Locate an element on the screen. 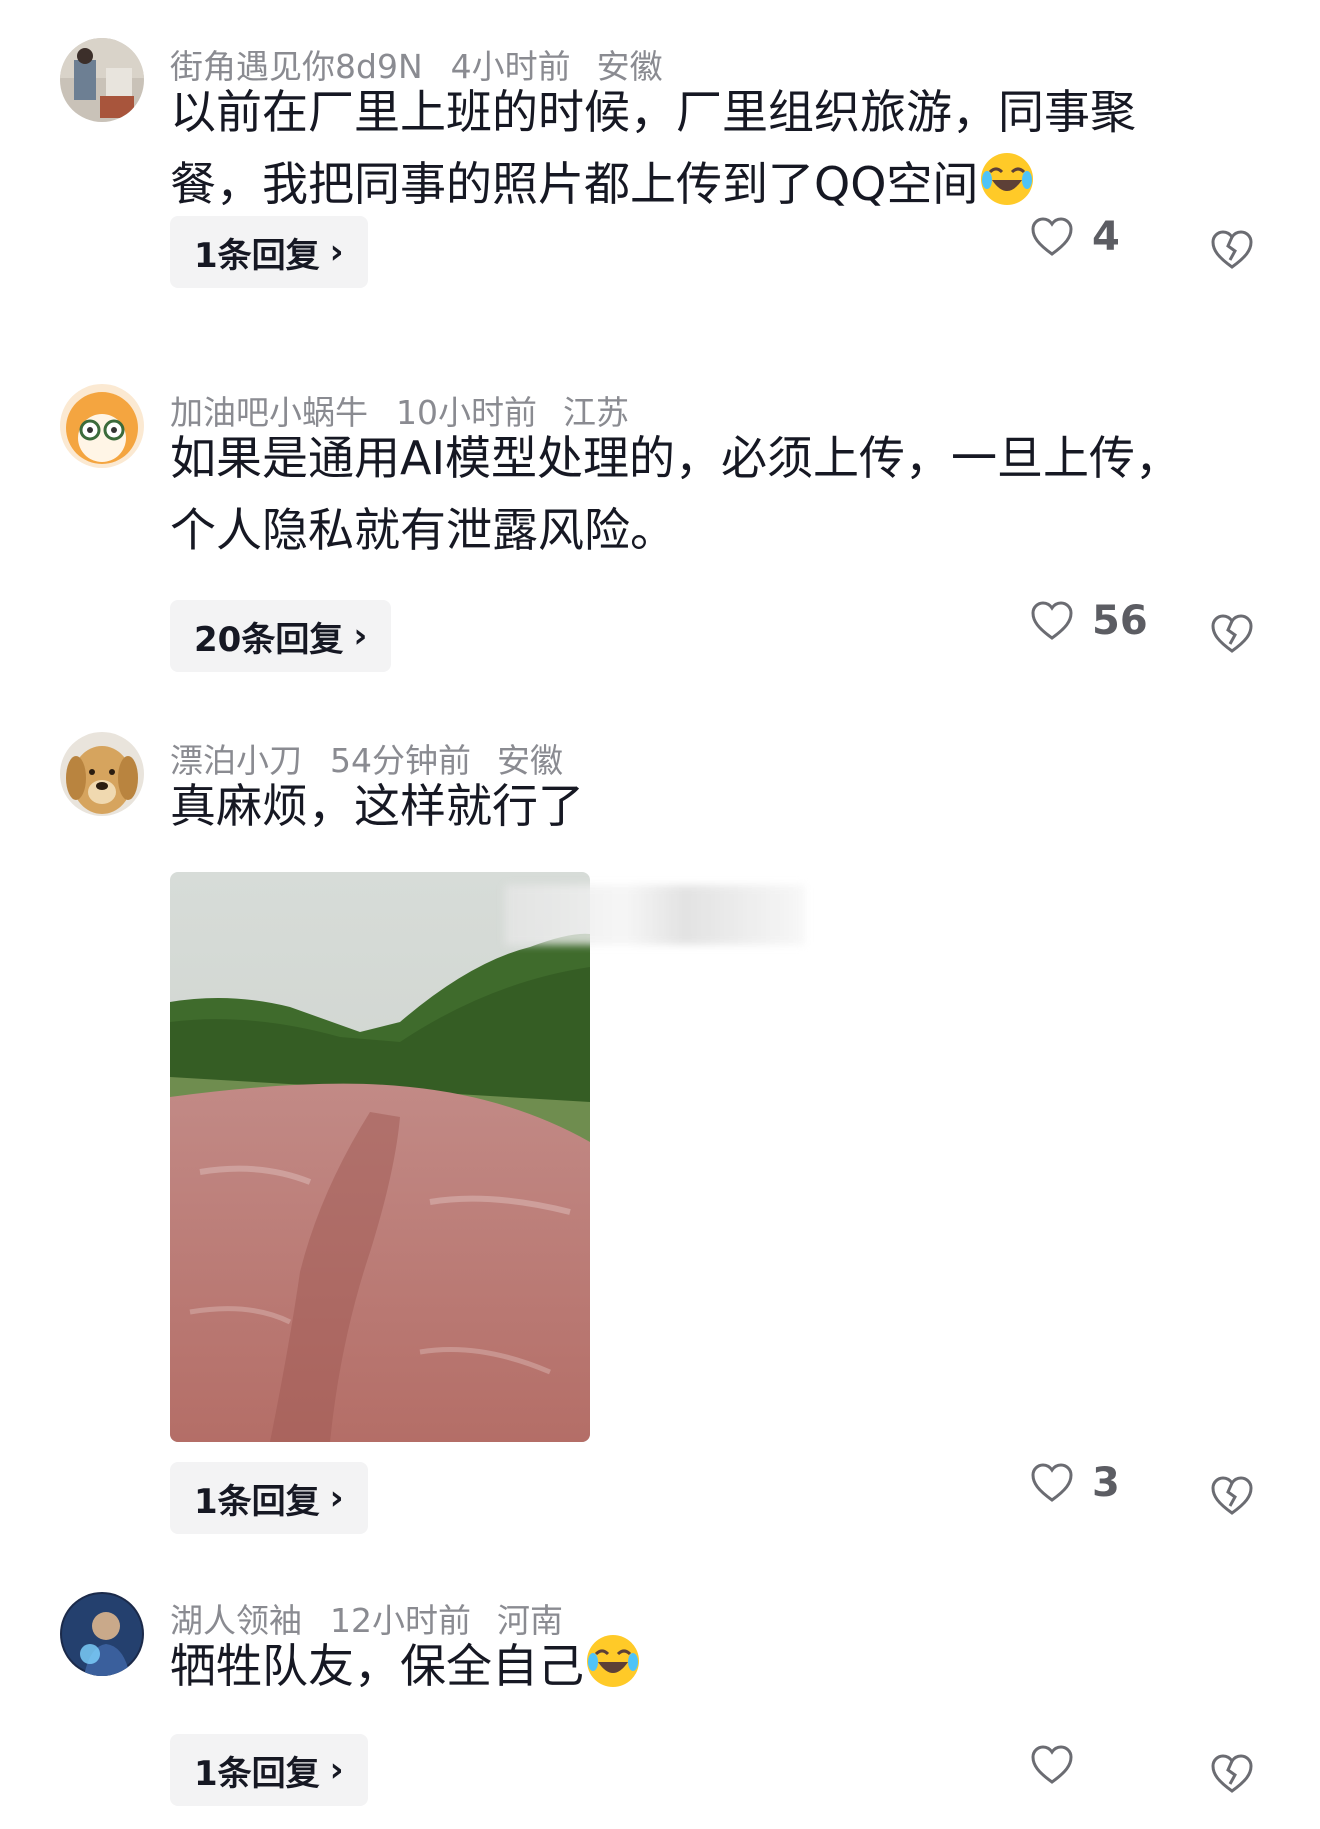  like-count: 56 is located at coordinates (1120, 621).